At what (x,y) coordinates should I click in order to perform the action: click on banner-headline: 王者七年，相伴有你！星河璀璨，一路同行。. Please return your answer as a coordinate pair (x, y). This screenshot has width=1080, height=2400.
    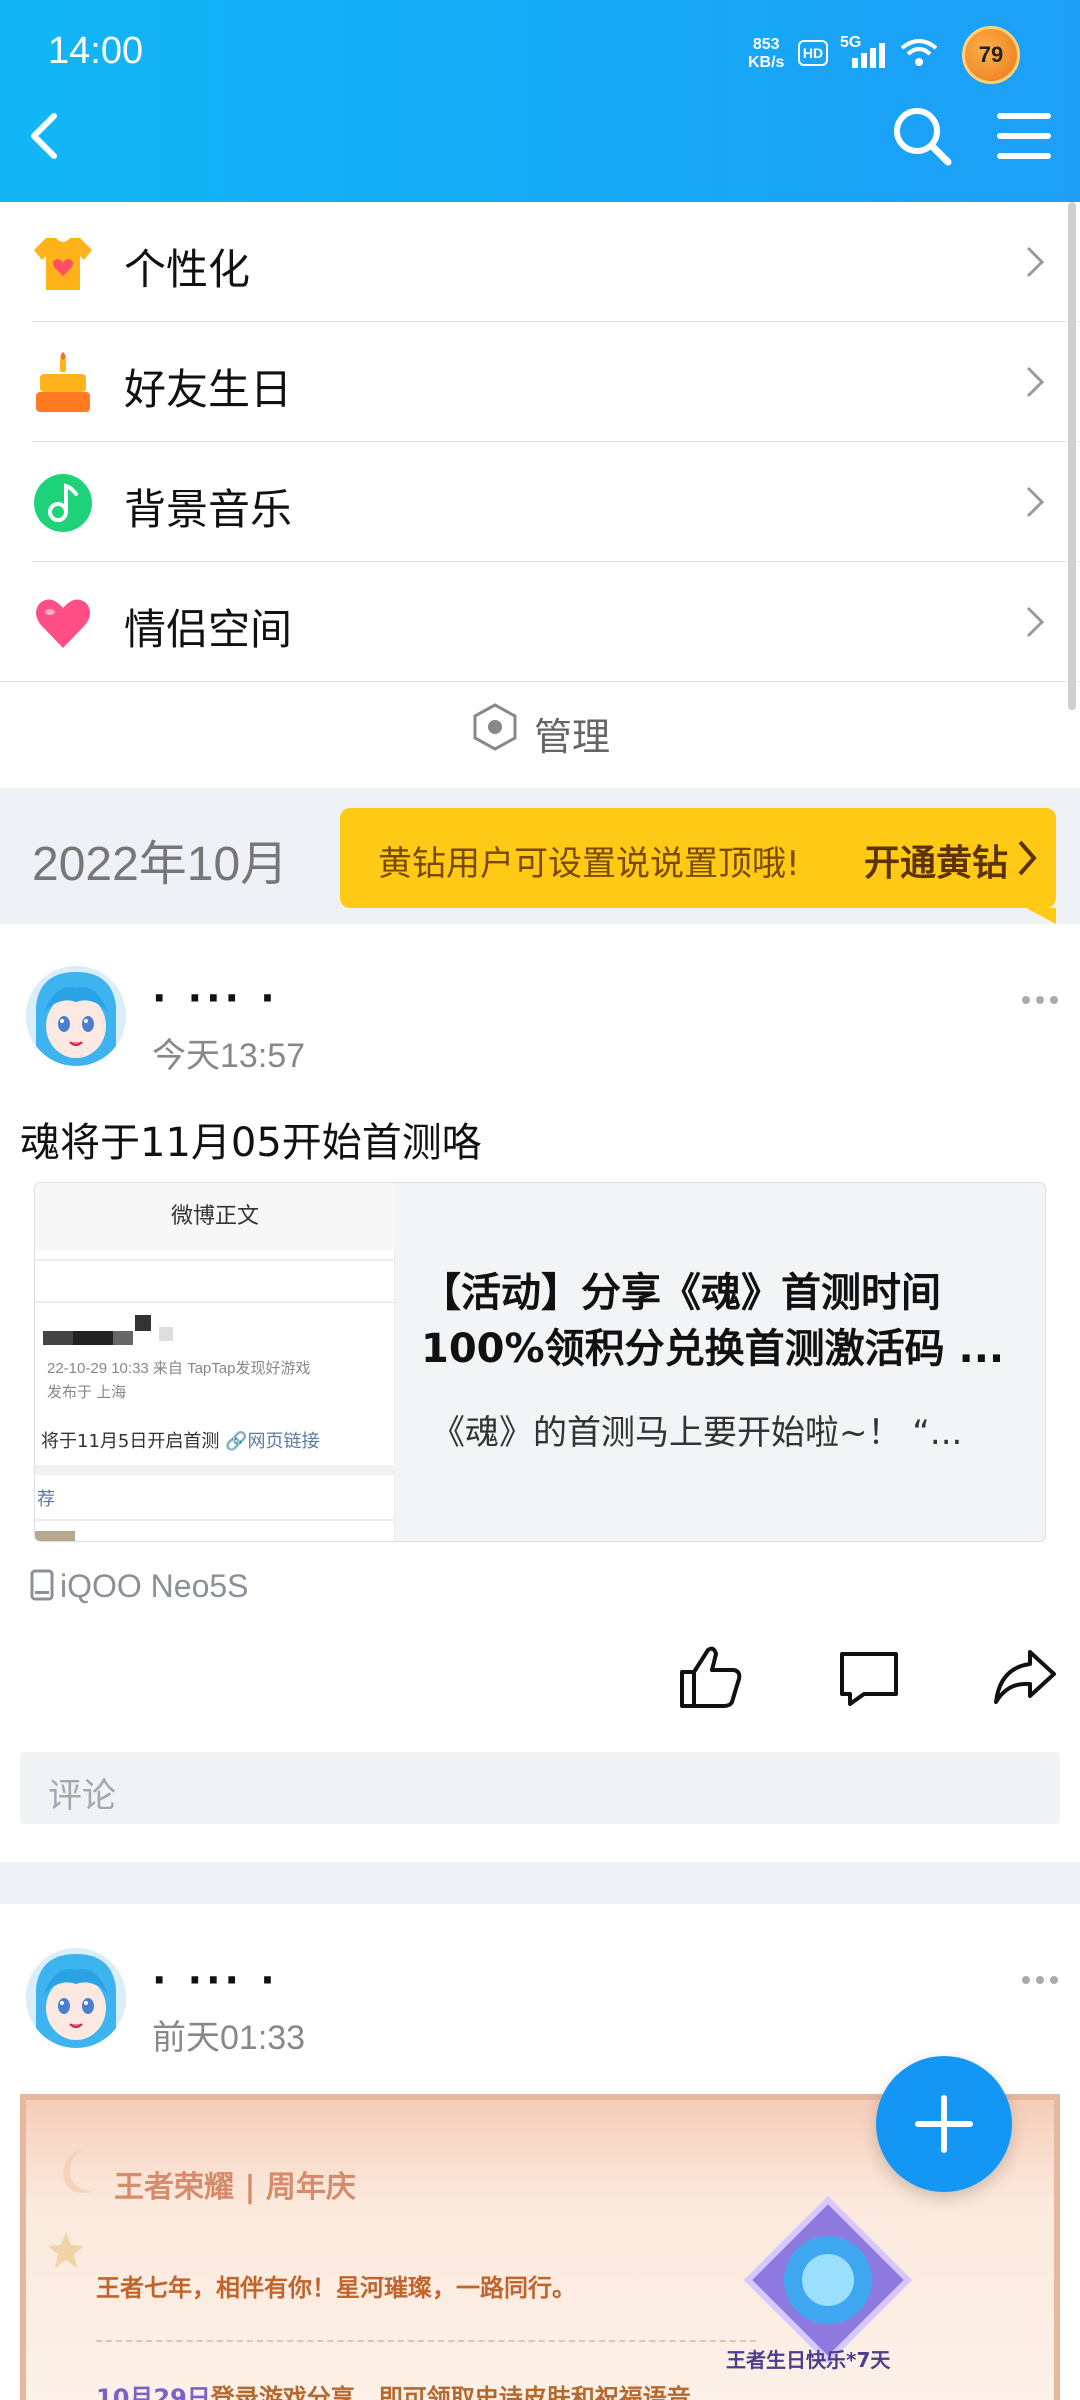
    Looking at the image, I should click on (336, 2288).